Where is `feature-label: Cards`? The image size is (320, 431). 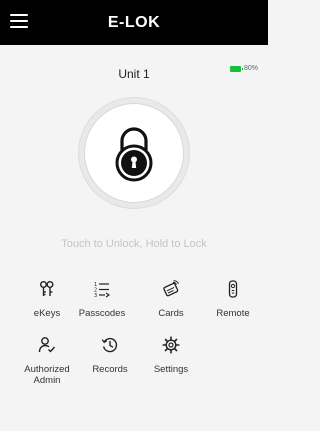
feature-label: Cards is located at coordinates (171, 313).